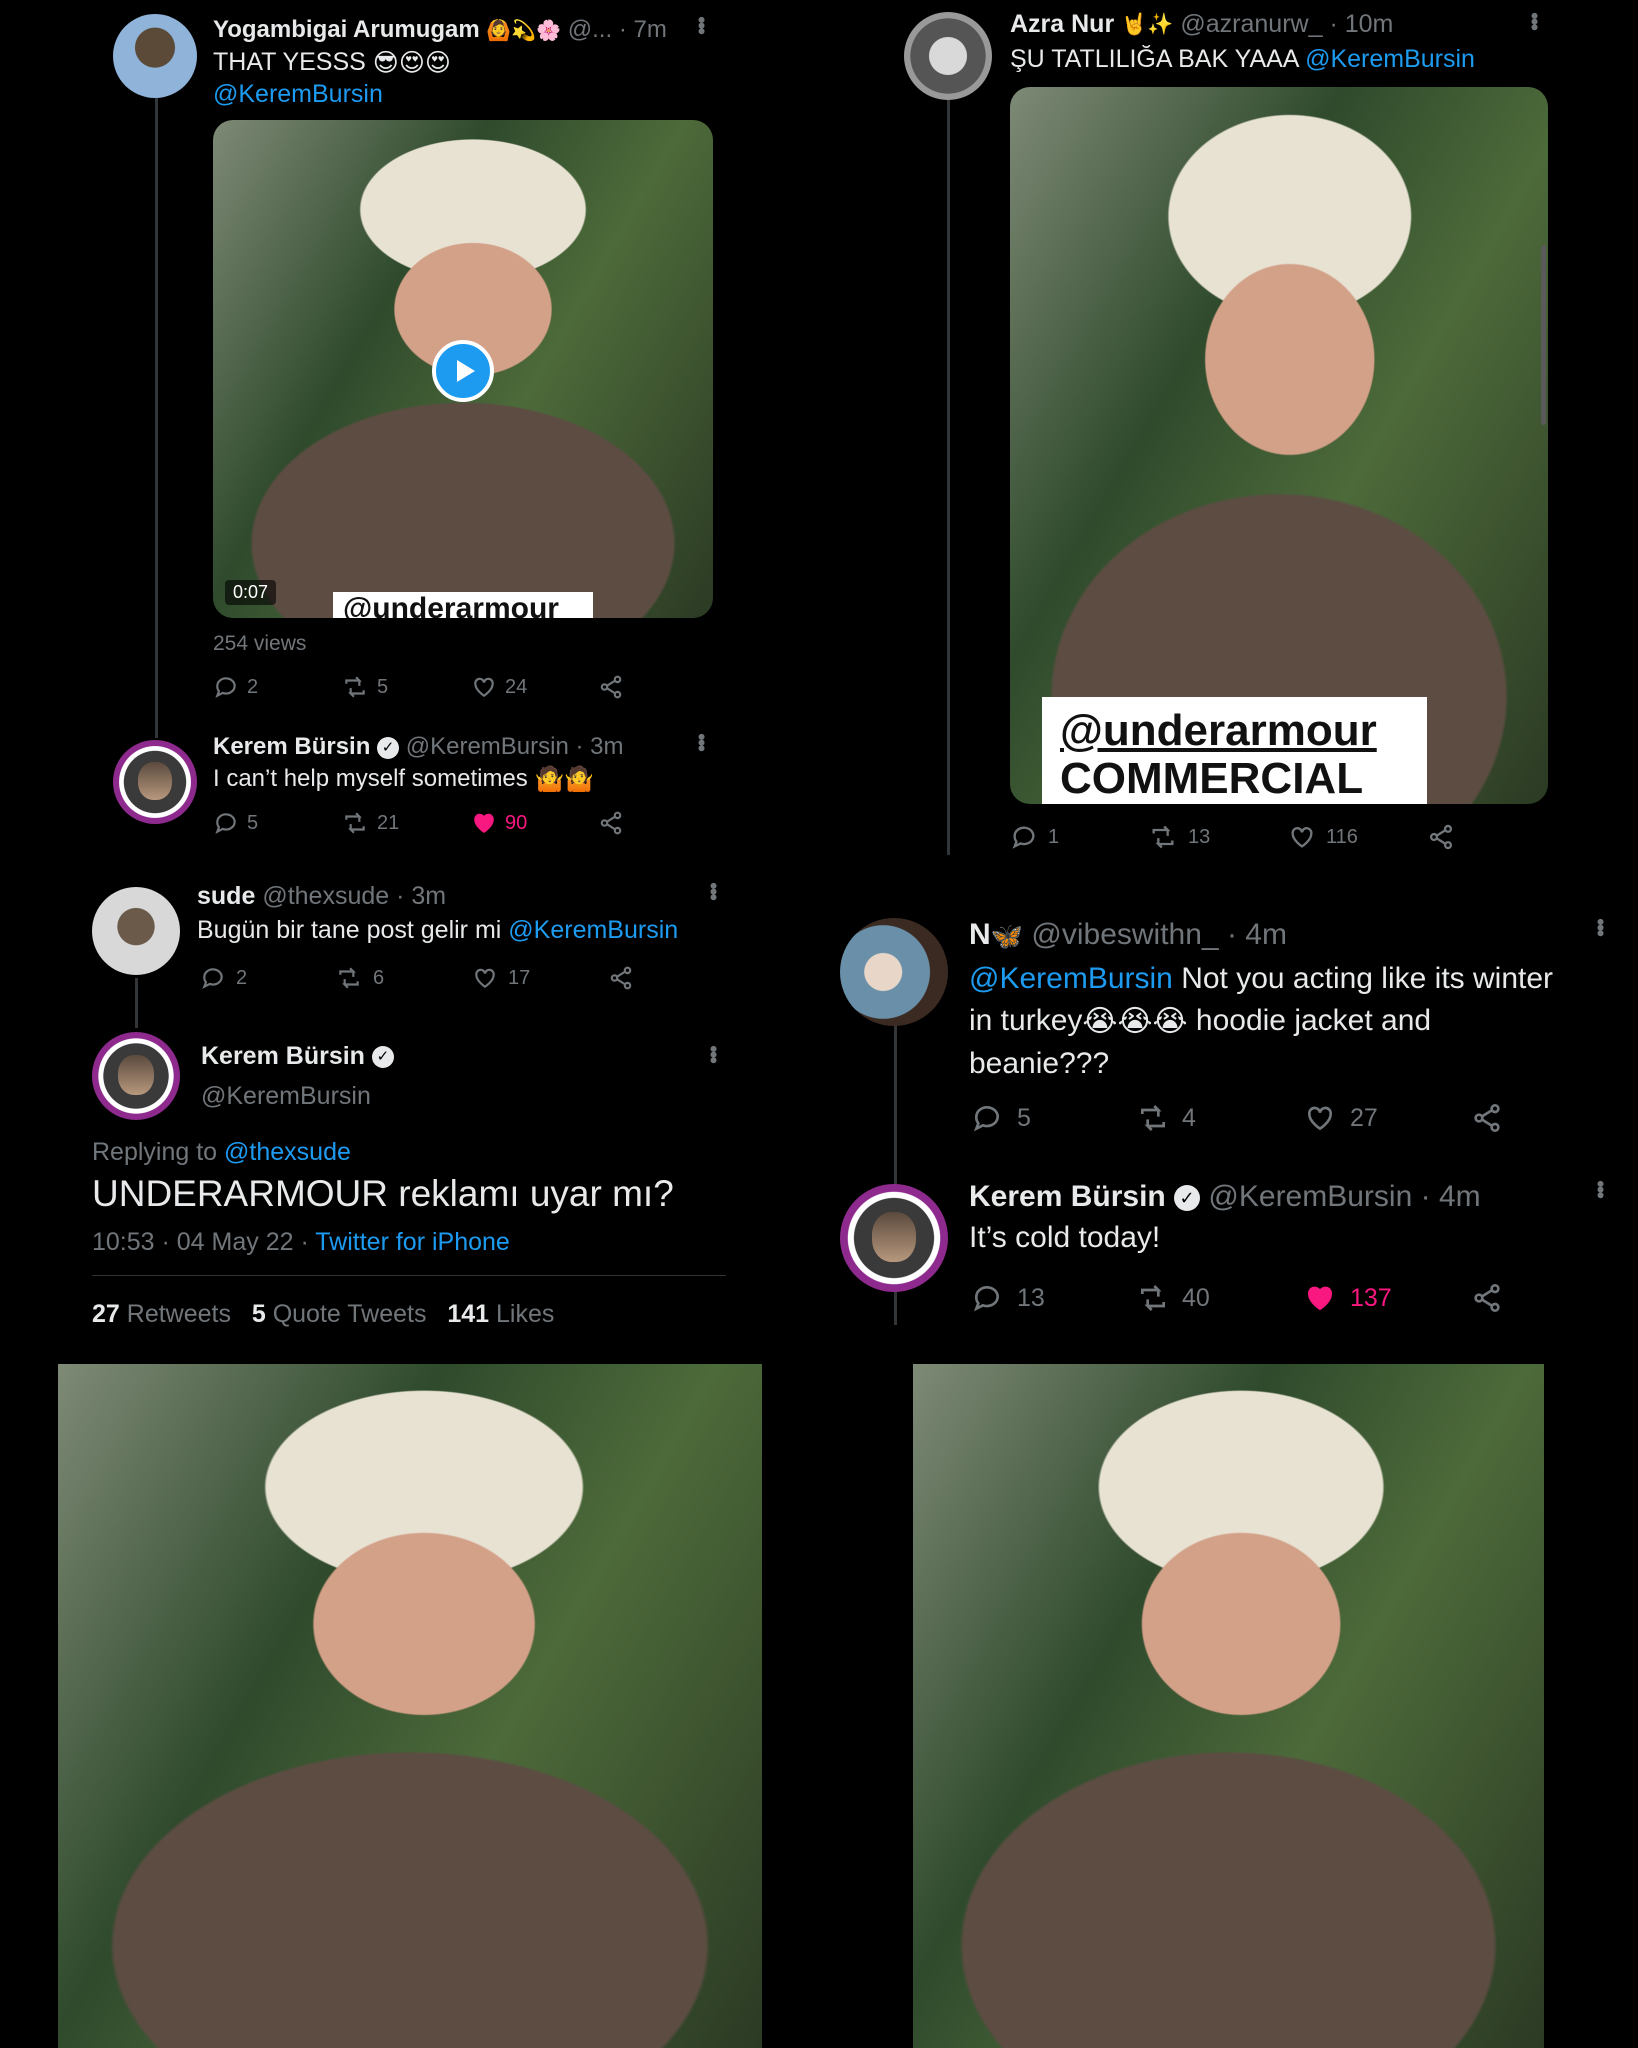 Image resolution: width=1638 pixels, height=2048 pixels. What do you see at coordinates (425, 978) in the screenshot?
I see `tweet-actions: 2 6 17` at bounding box center [425, 978].